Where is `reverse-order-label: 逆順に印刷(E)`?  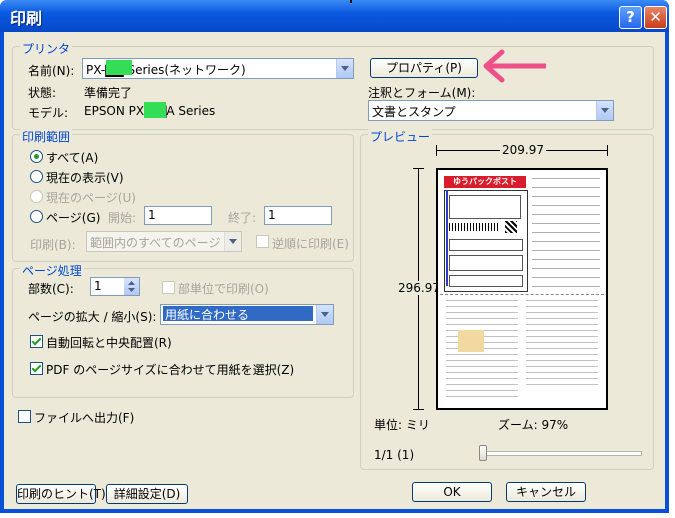
reverse-order-label: 逆順に印刷(E) is located at coordinates (310, 244).